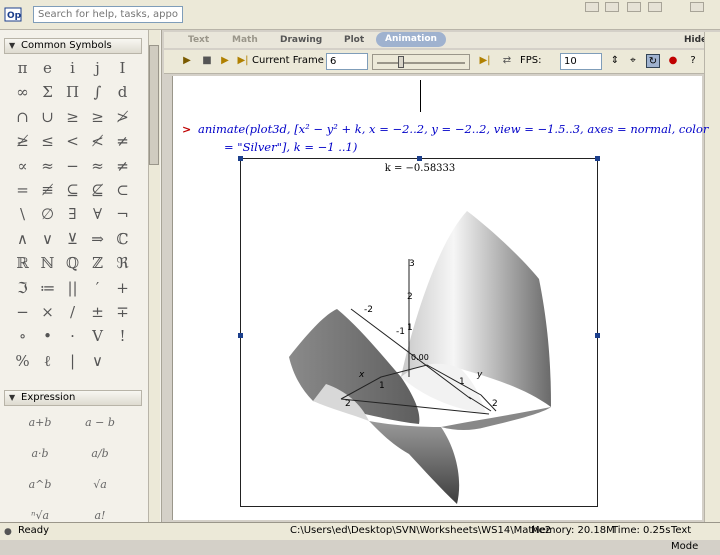 This screenshot has width=720, height=555. Describe the element at coordinates (347, 61) in the screenshot. I see `current-frame-input` at that location.